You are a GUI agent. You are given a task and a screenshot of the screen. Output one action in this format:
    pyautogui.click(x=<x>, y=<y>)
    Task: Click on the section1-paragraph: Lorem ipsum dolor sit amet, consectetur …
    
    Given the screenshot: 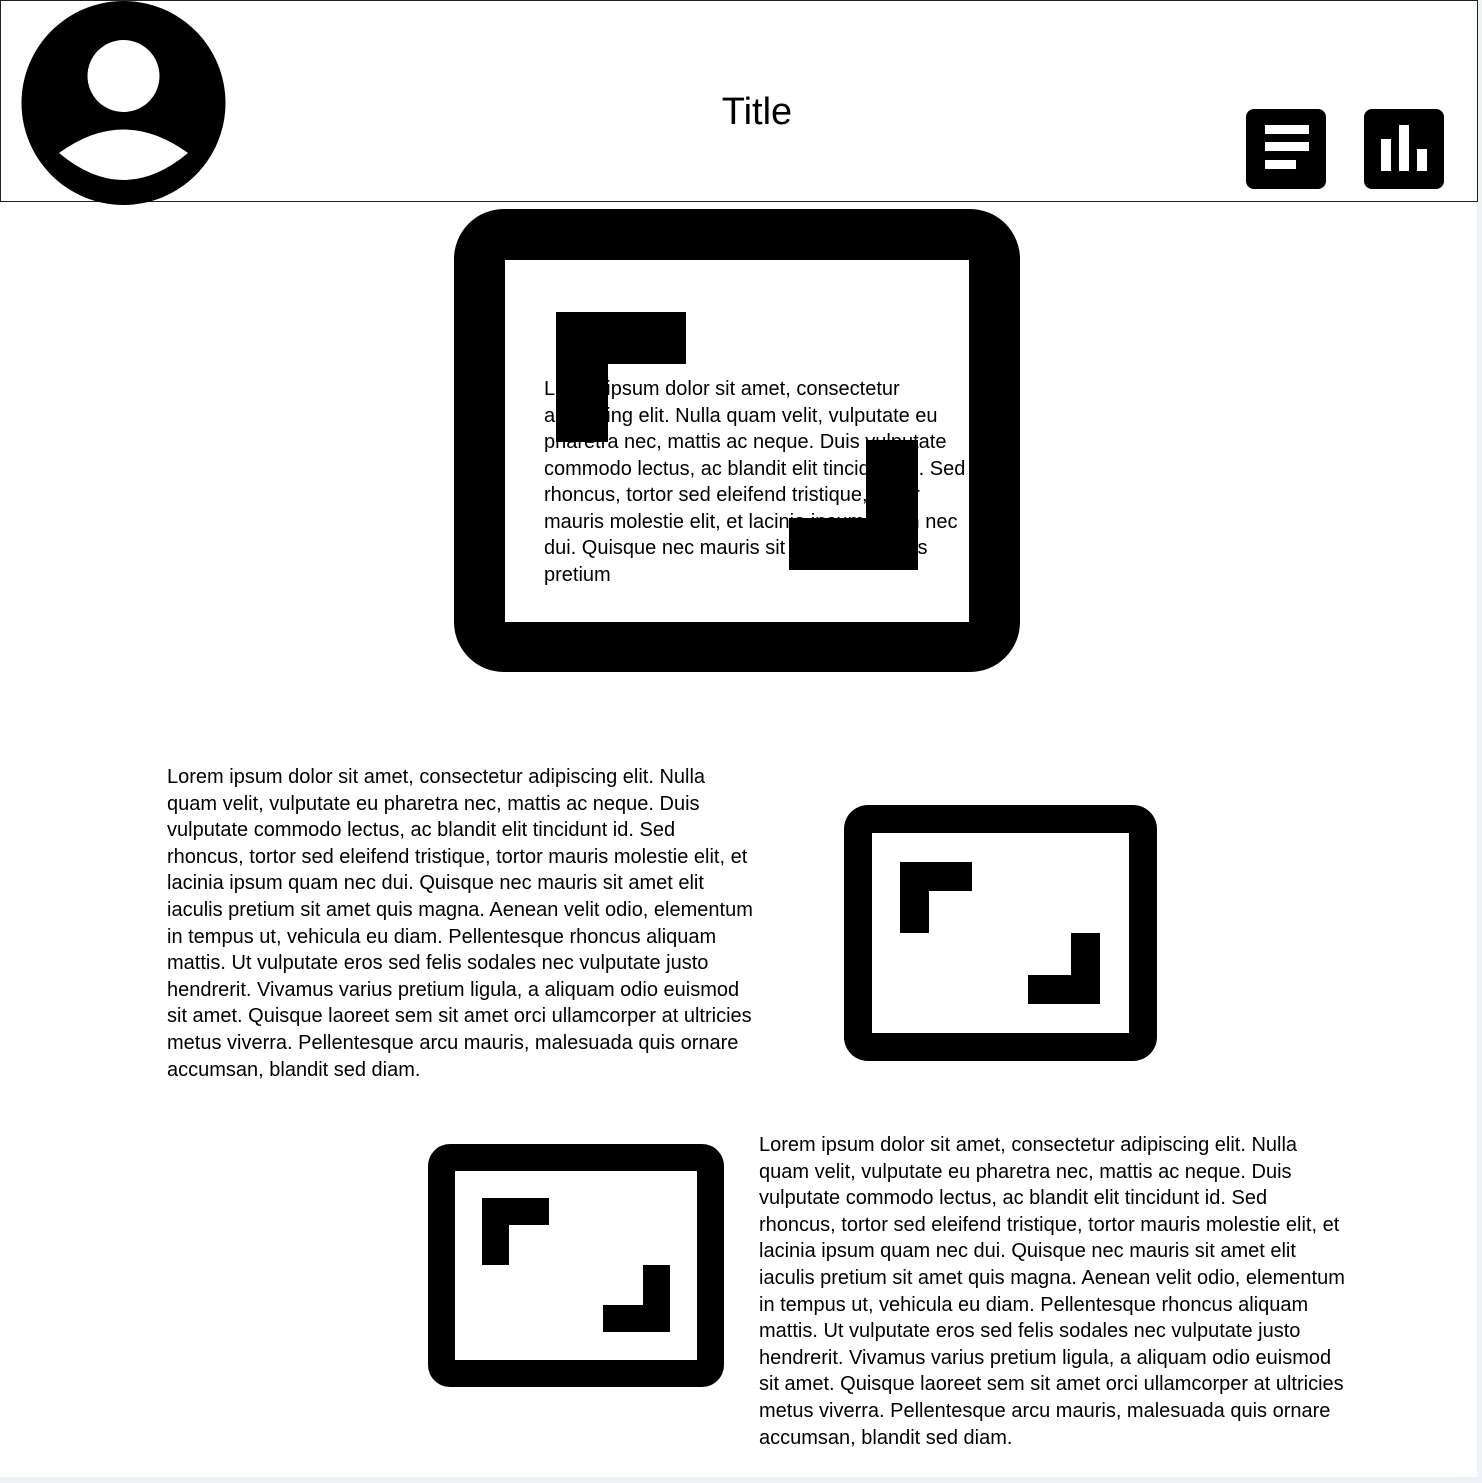 What is the action you would take?
    pyautogui.click(x=460, y=923)
    